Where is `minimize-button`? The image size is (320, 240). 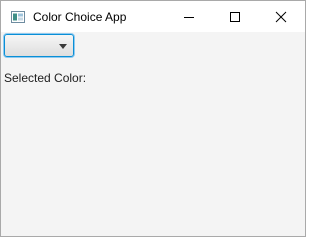 minimize-button is located at coordinates (189, 16).